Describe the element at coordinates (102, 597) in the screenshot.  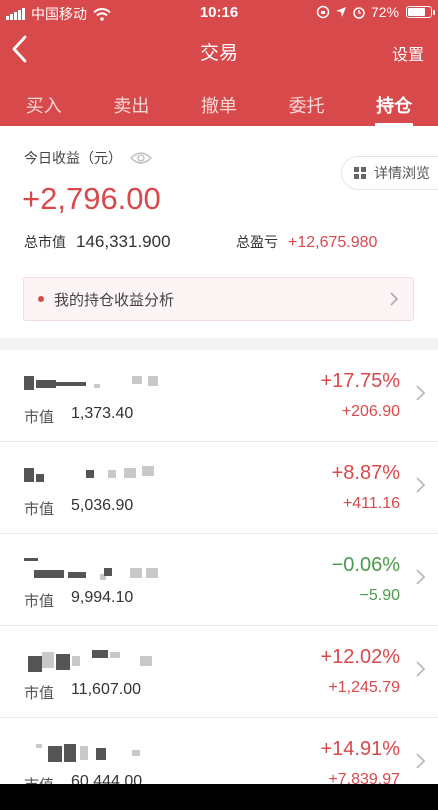
I see `market-value: 9,994.10` at that location.